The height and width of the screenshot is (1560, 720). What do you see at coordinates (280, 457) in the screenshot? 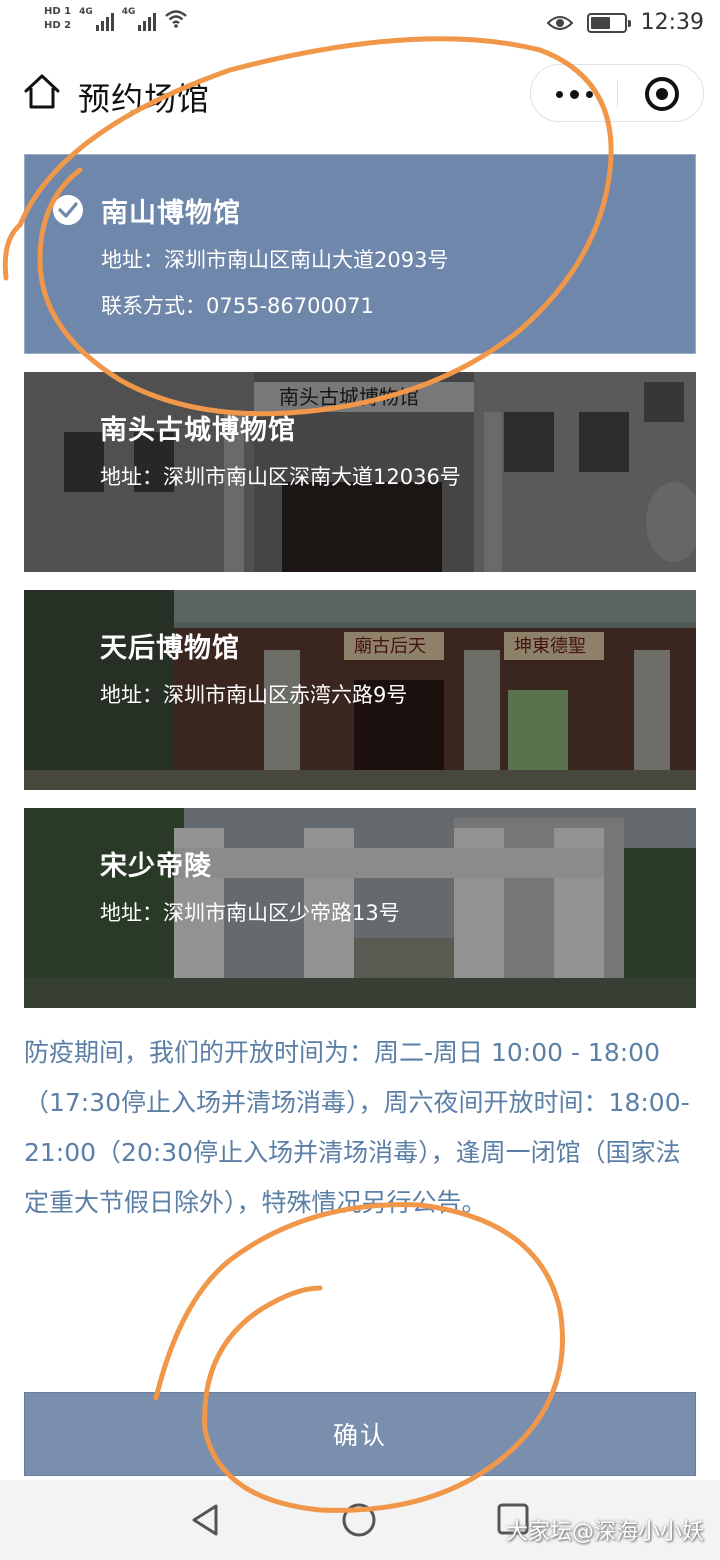
I see `venue-info: 南头古城博物馆 地址：深圳市南山区深南大道12036号` at bounding box center [280, 457].